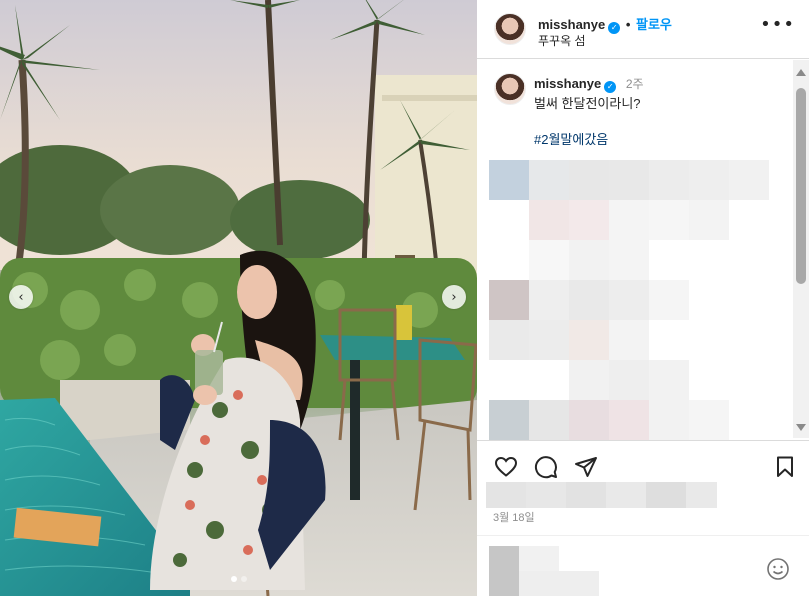  I want to click on chevron-left-icon: ‹, so click(21, 297).